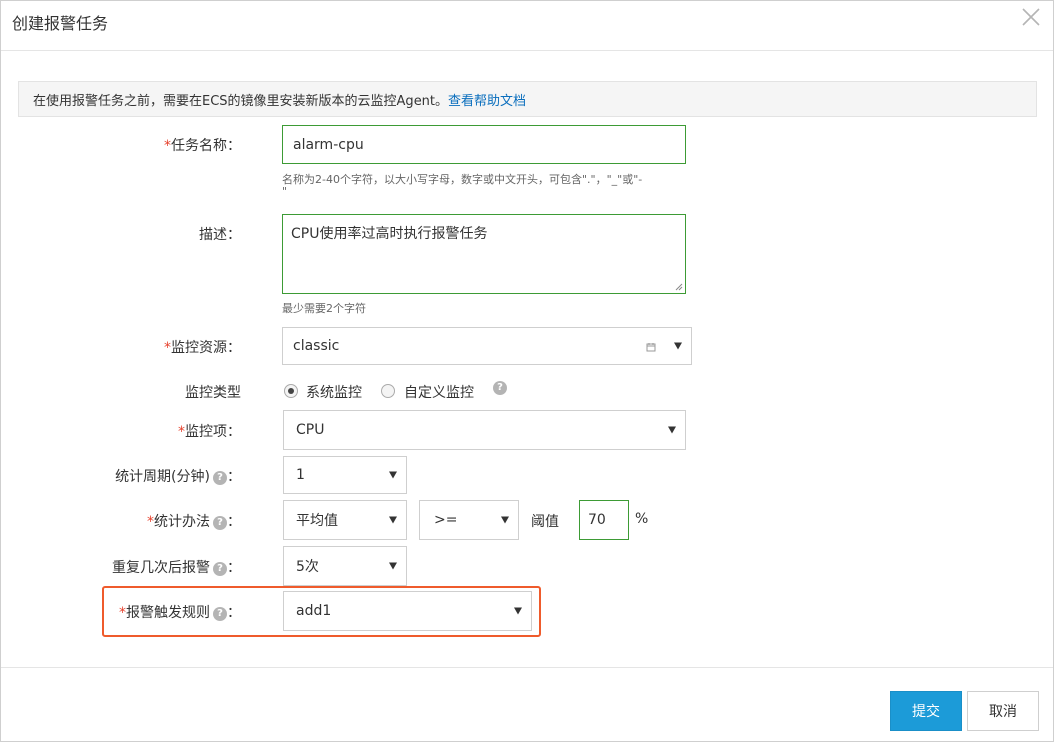  I want to click on system-monitor-radio, so click(291, 391).